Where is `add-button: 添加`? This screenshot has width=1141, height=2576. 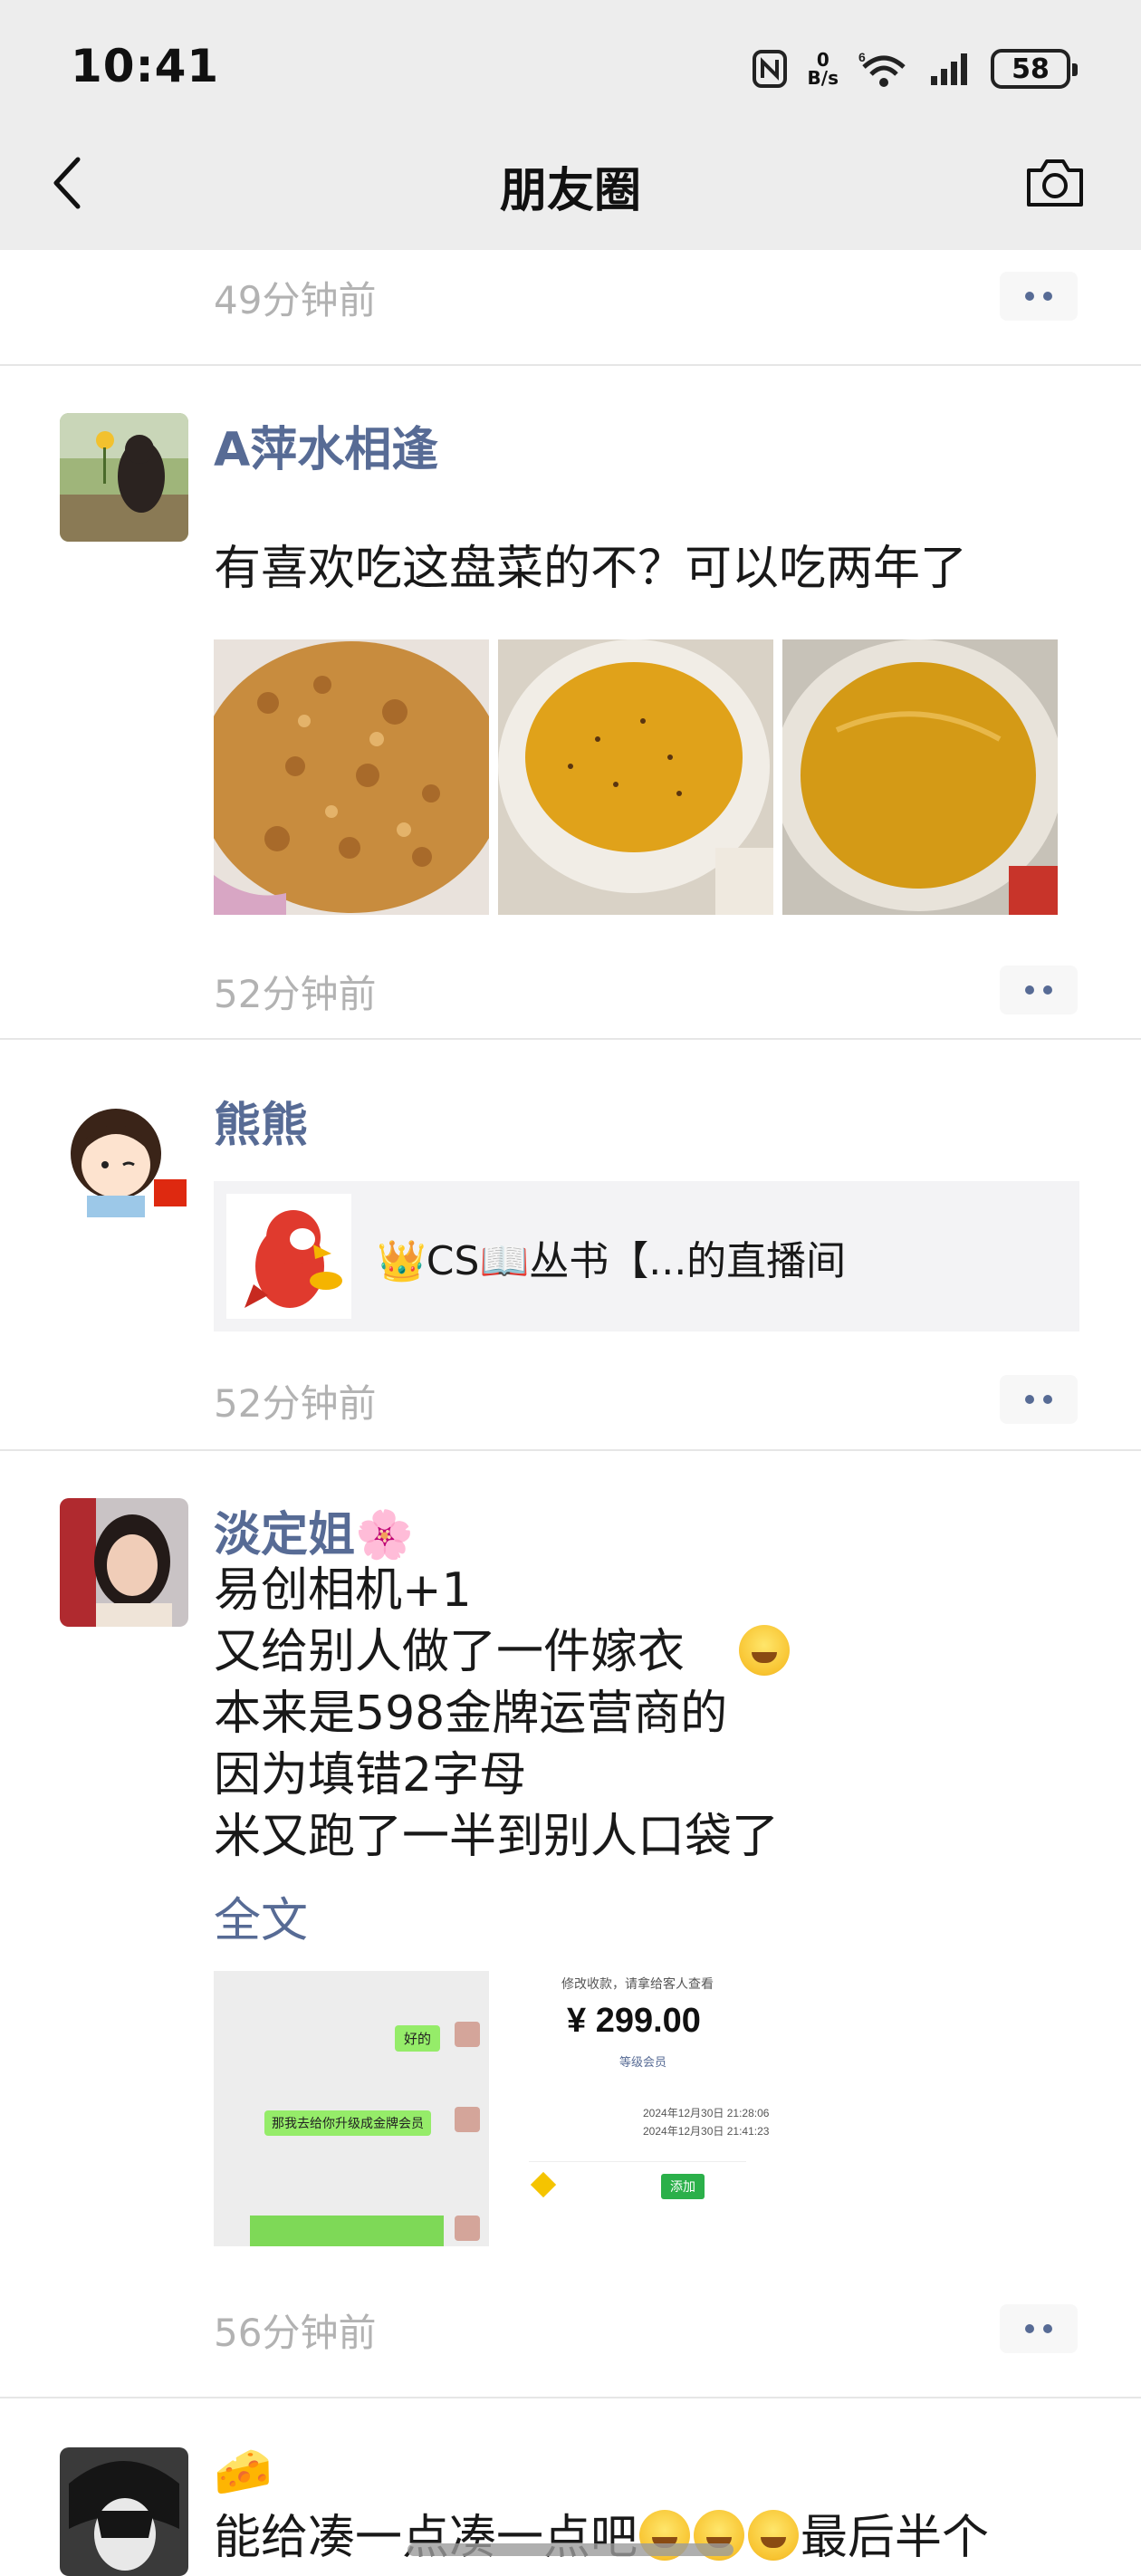 add-button: 添加 is located at coordinates (683, 2186).